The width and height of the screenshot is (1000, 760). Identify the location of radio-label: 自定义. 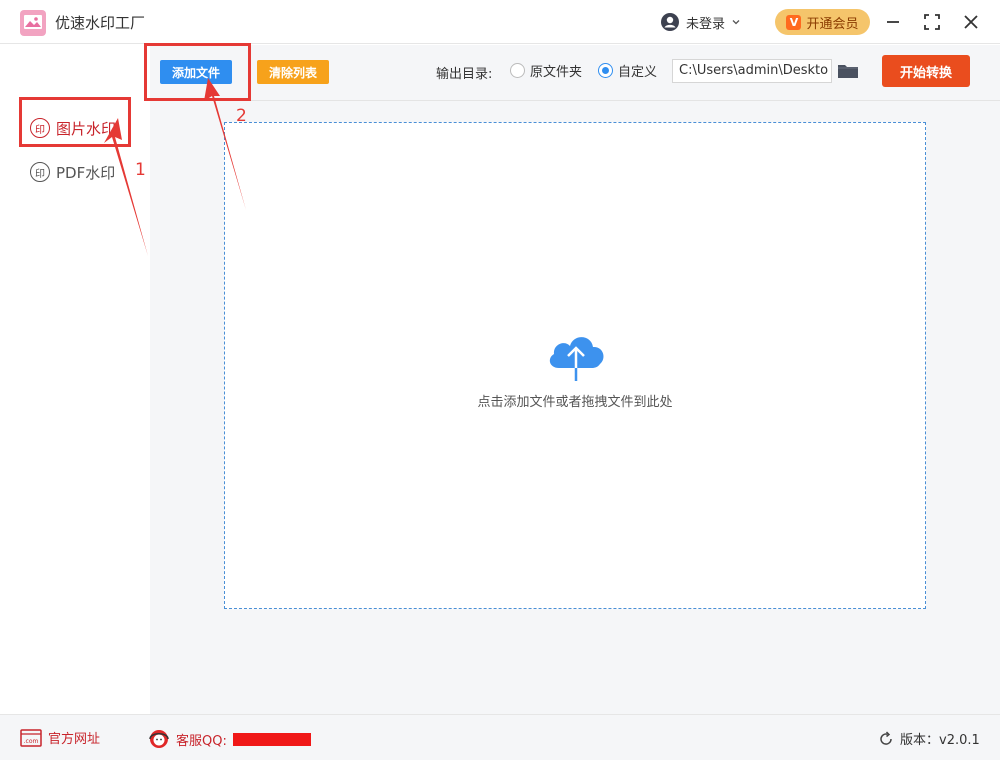
(638, 72).